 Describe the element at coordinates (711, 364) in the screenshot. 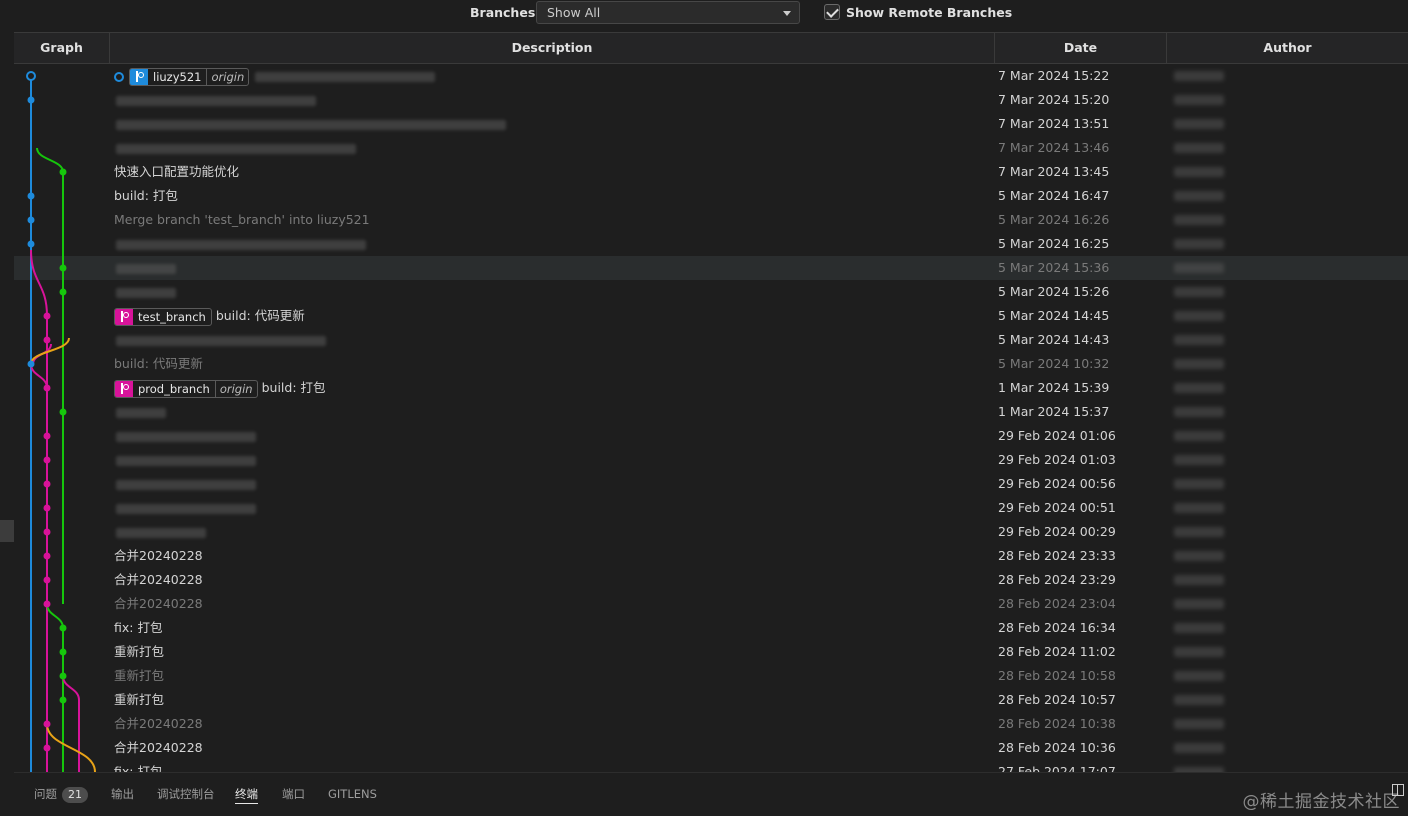

I see `commit-row: build: 代码更新 5 Mar 2024 10:32` at that location.